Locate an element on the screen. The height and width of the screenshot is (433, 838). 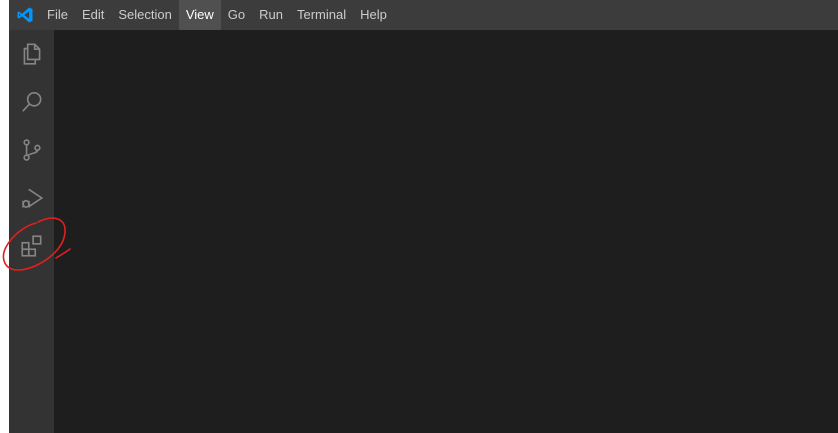
activity-bar is located at coordinates (31, 231).